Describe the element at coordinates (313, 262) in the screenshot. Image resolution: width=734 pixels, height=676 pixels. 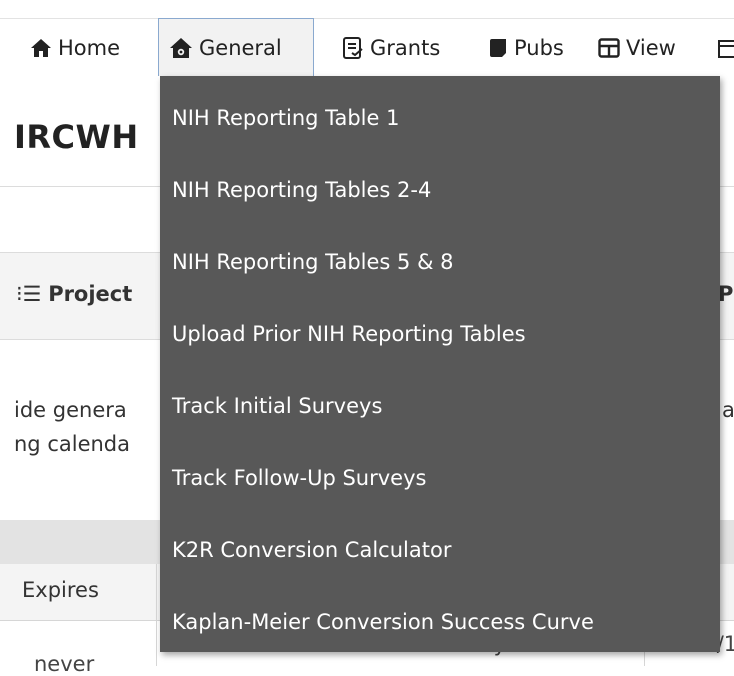
I see `menu-item-nih-tables-5-8: NIH Reporting Tables 5 & 8` at that location.